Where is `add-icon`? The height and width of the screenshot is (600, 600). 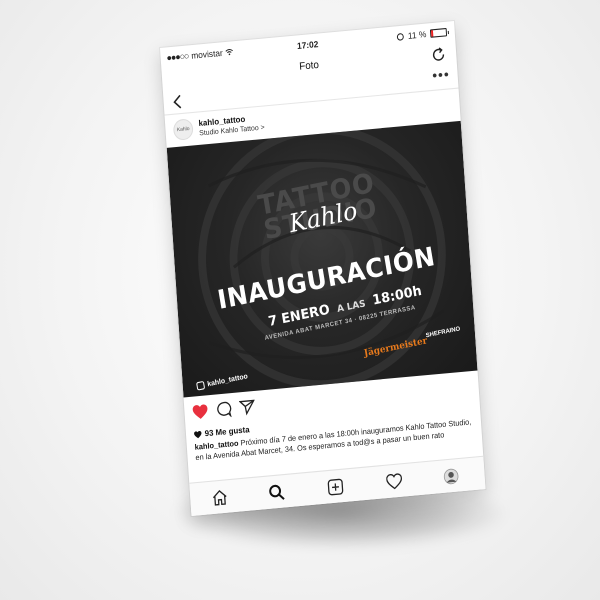 add-icon is located at coordinates (335, 487).